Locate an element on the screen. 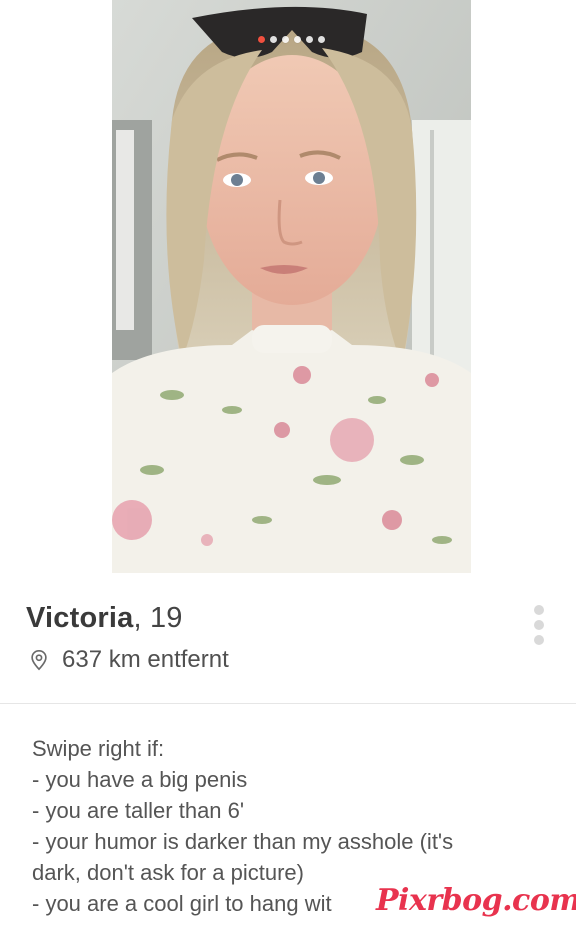 The width and height of the screenshot is (576, 937). watermark-logo: Pixrbog.com is located at coordinates (476, 900).